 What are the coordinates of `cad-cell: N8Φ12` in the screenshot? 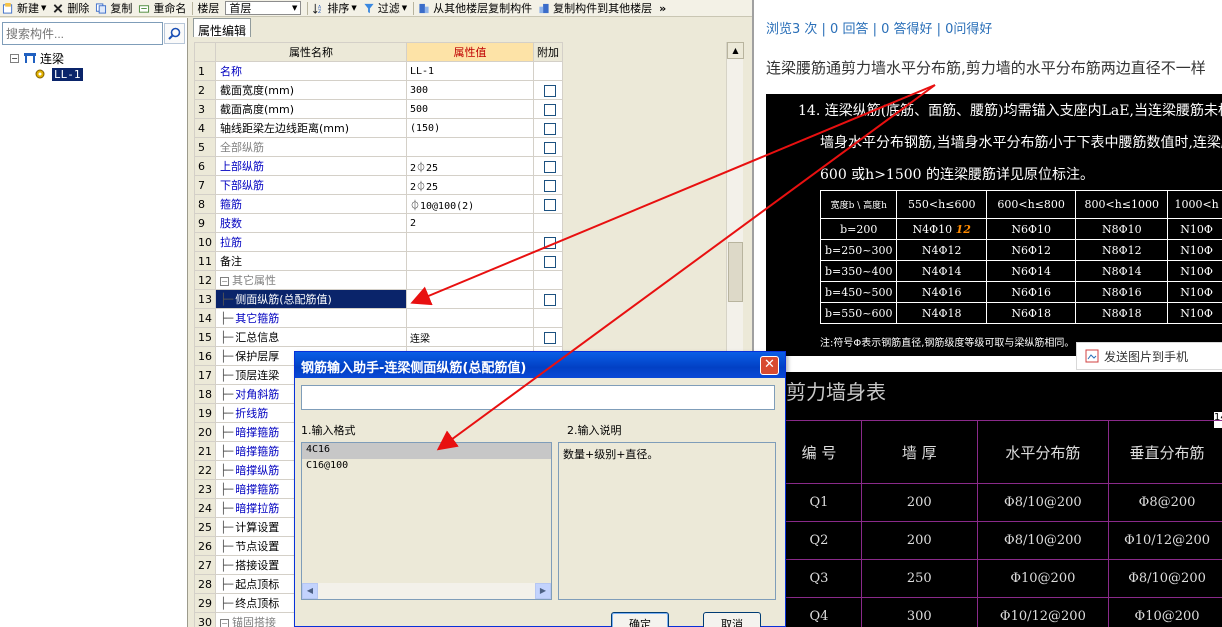 It's located at (1122, 250).